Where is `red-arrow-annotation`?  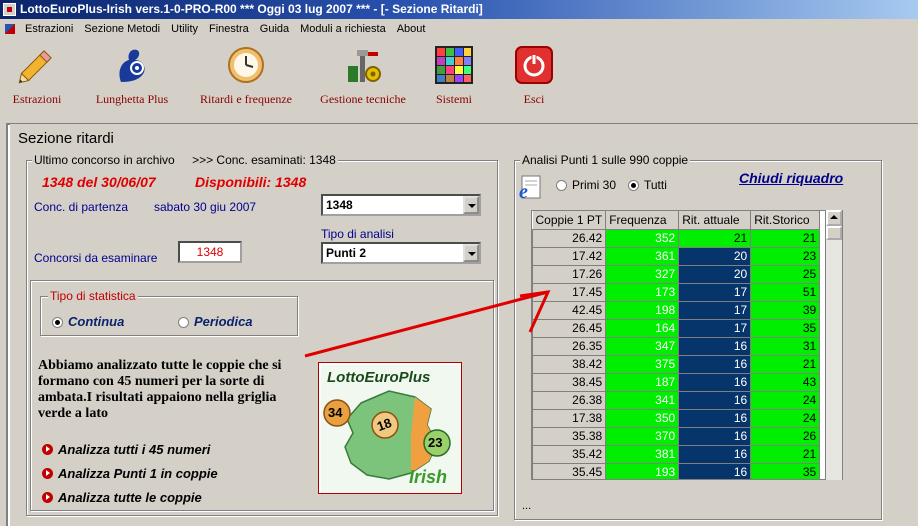 red-arrow-annotation is located at coordinates (427, 324).